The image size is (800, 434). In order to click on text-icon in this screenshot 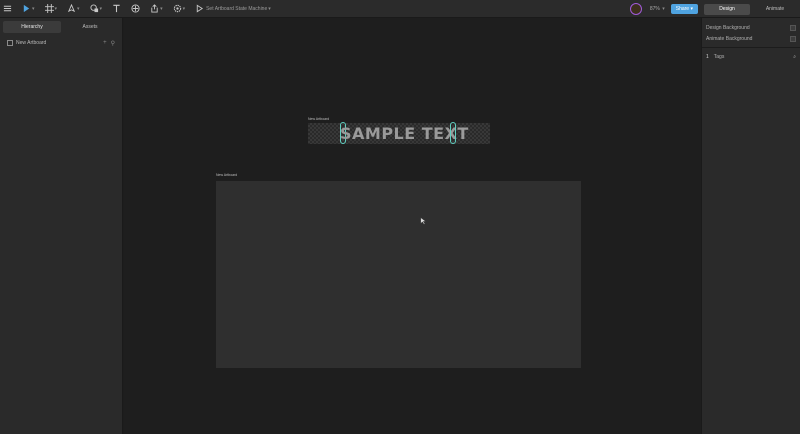, I will do `click(116, 8)`.